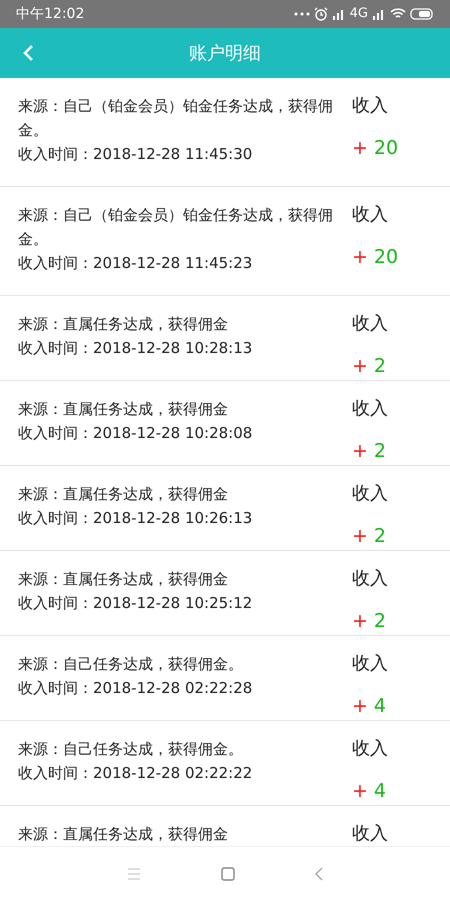  Describe the element at coordinates (136, 263) in the screenshot. I see `income-time: 收入时间：2018-12-28 11:45:23` at that location.